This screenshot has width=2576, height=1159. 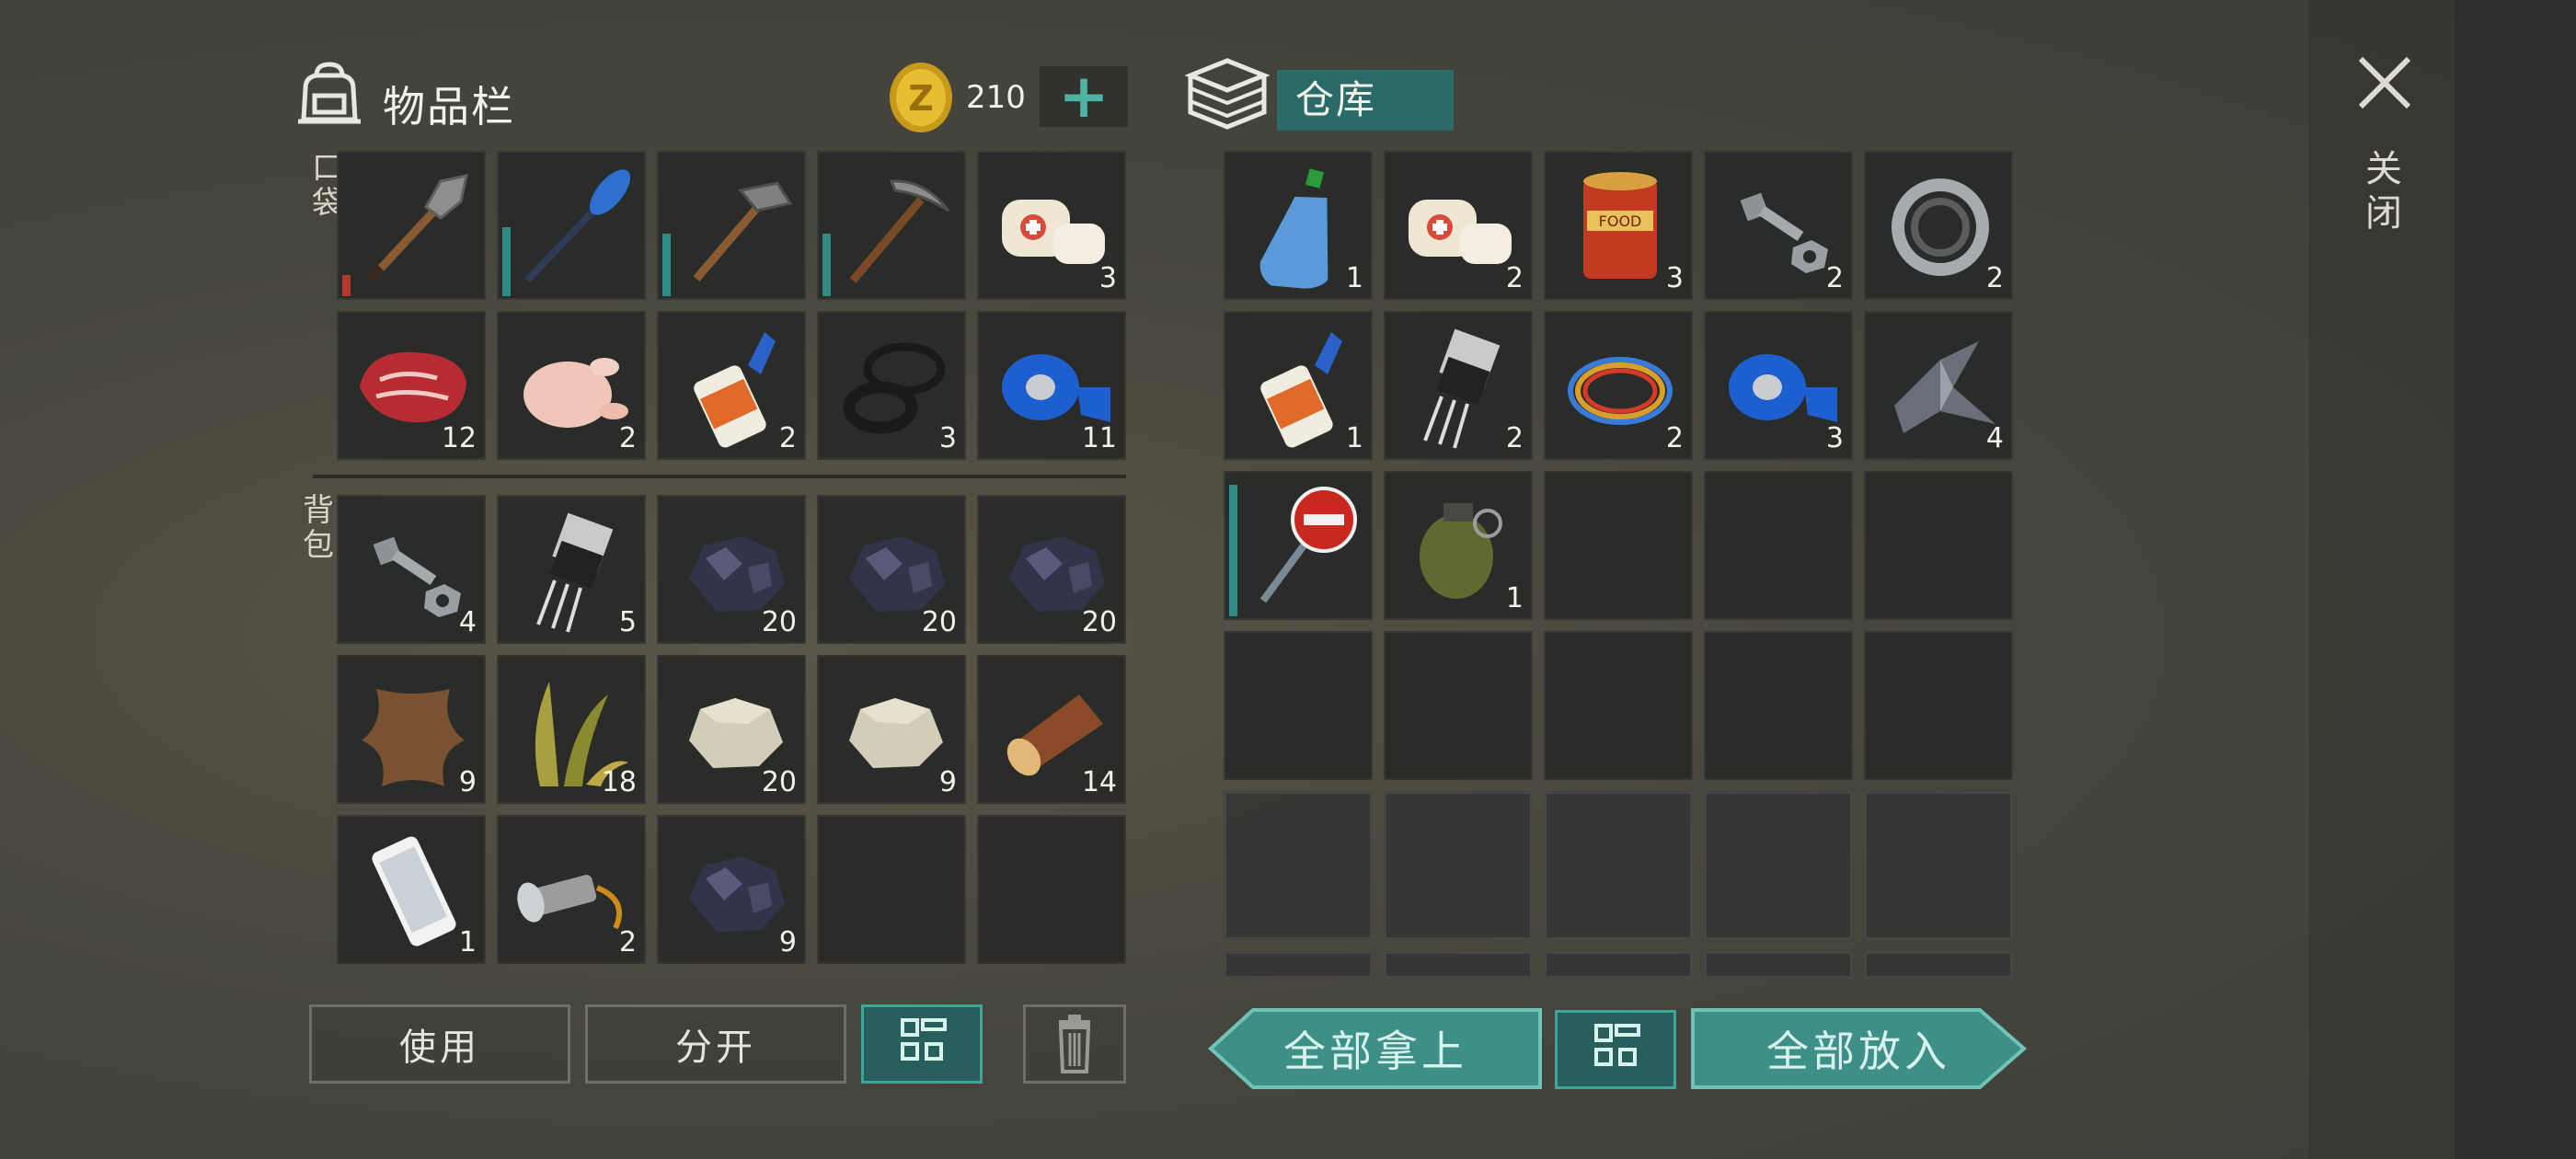 What do you see at coordinates (715, 1044) in the screenshot?
I see `split-button: 分开` at bounding box center [715, 1044].